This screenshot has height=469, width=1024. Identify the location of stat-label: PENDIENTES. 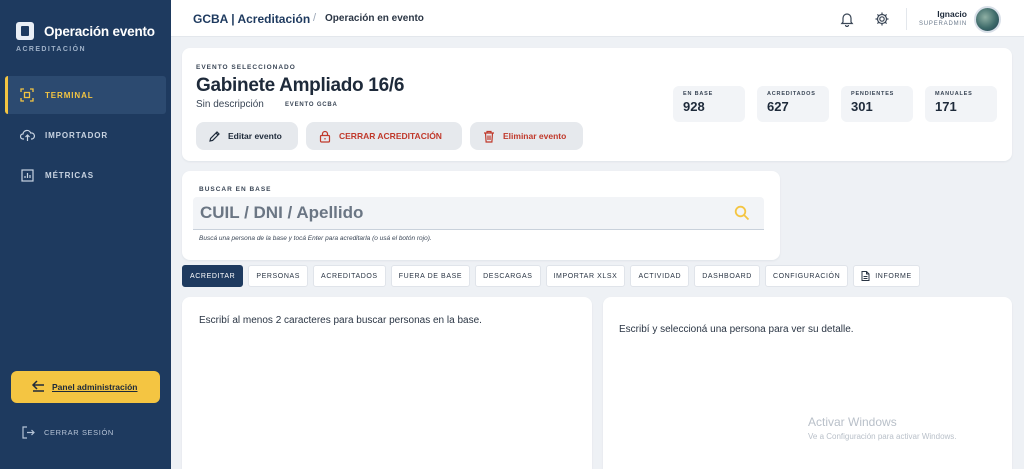
(873, 94).